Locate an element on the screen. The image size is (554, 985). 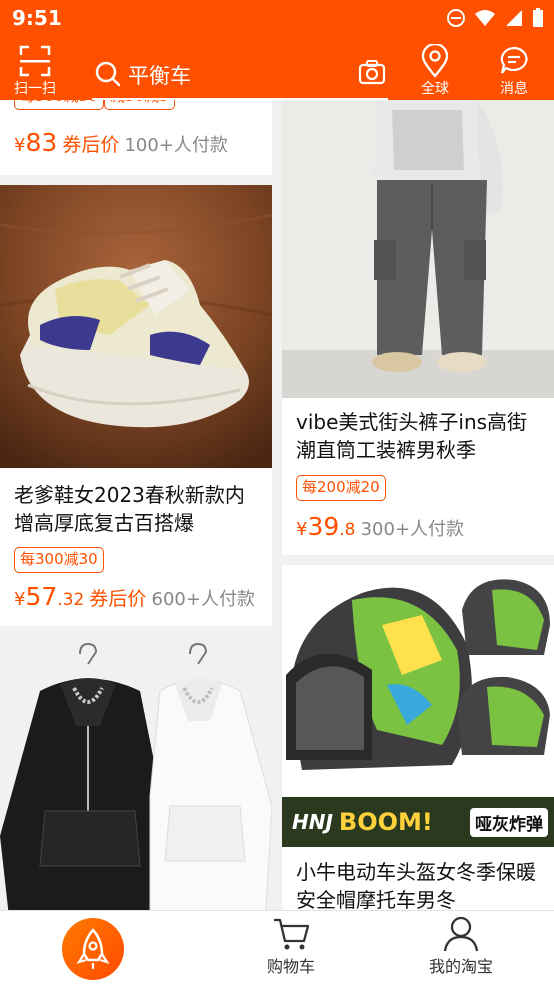
home-rocket-button is located at coordinates (93, 949).